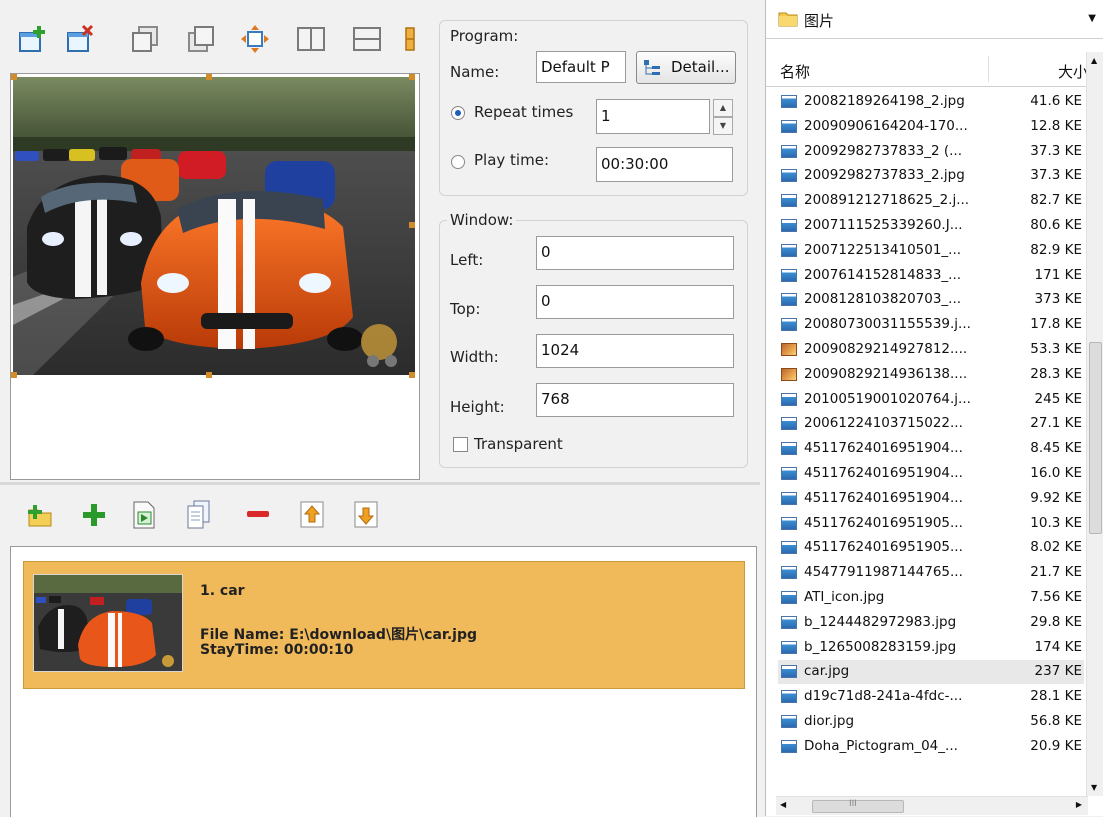 The image size is (1103, 817). I want to click on file-size: 29.8 KE, so click(1056, 621).